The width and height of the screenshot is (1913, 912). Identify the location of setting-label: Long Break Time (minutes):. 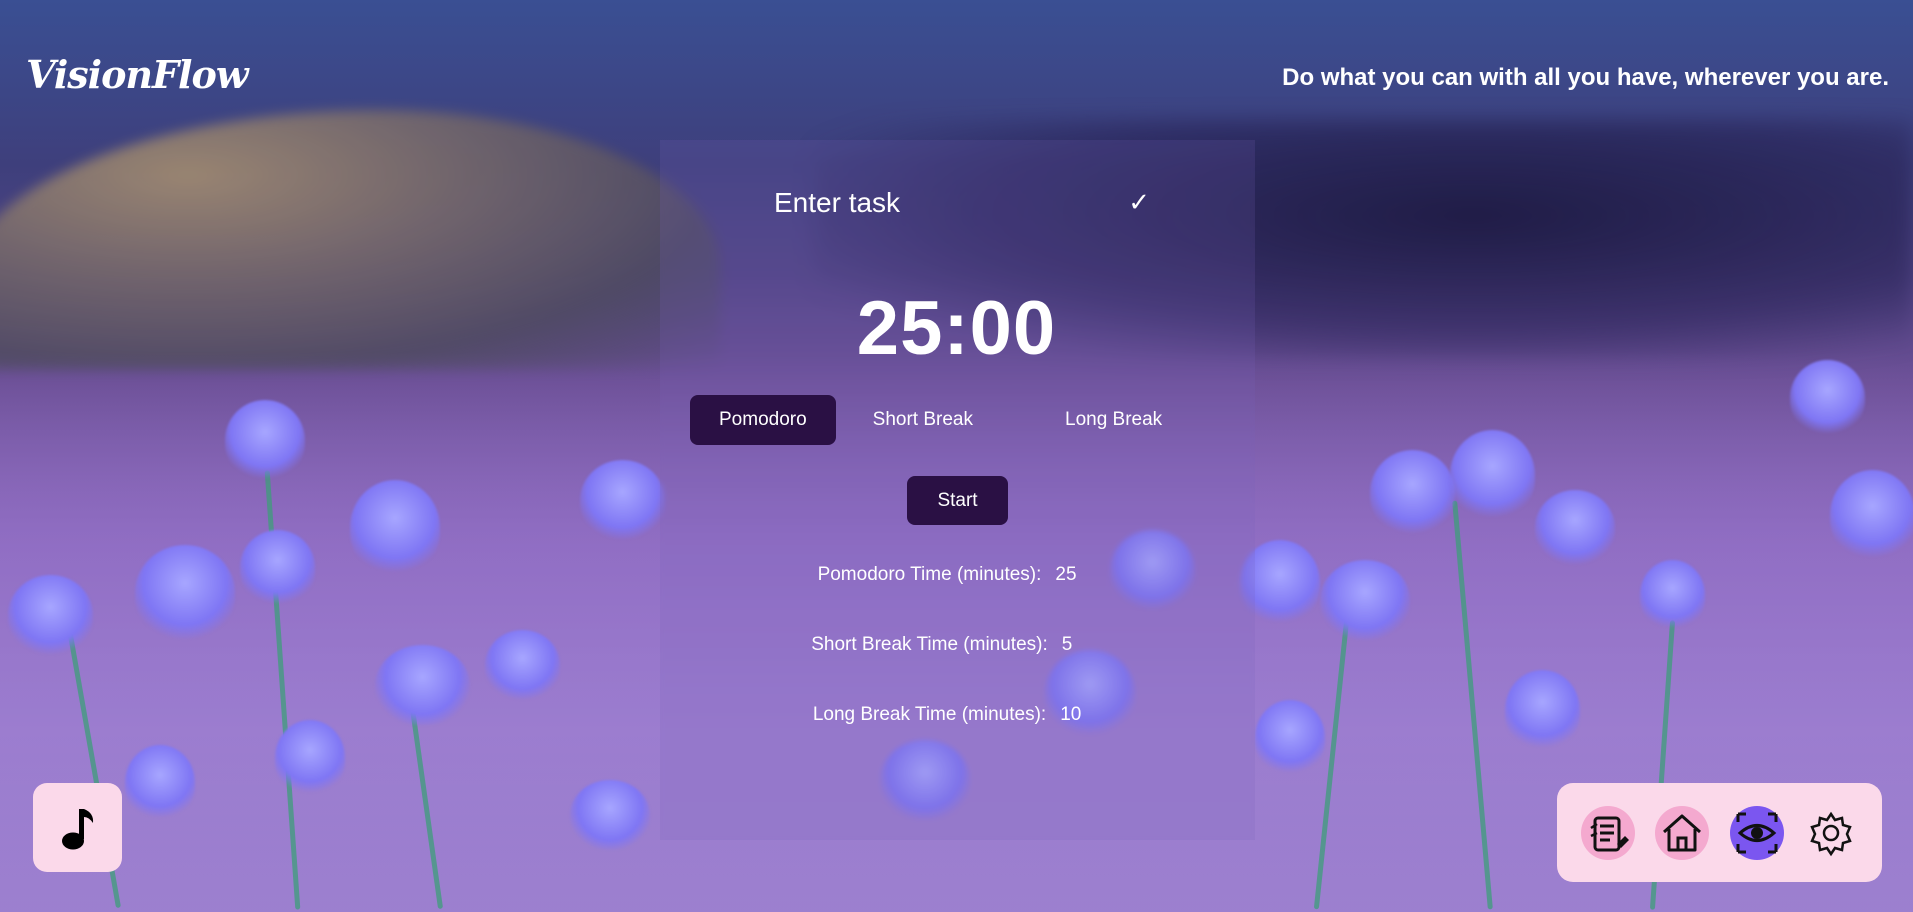
(929, 714).